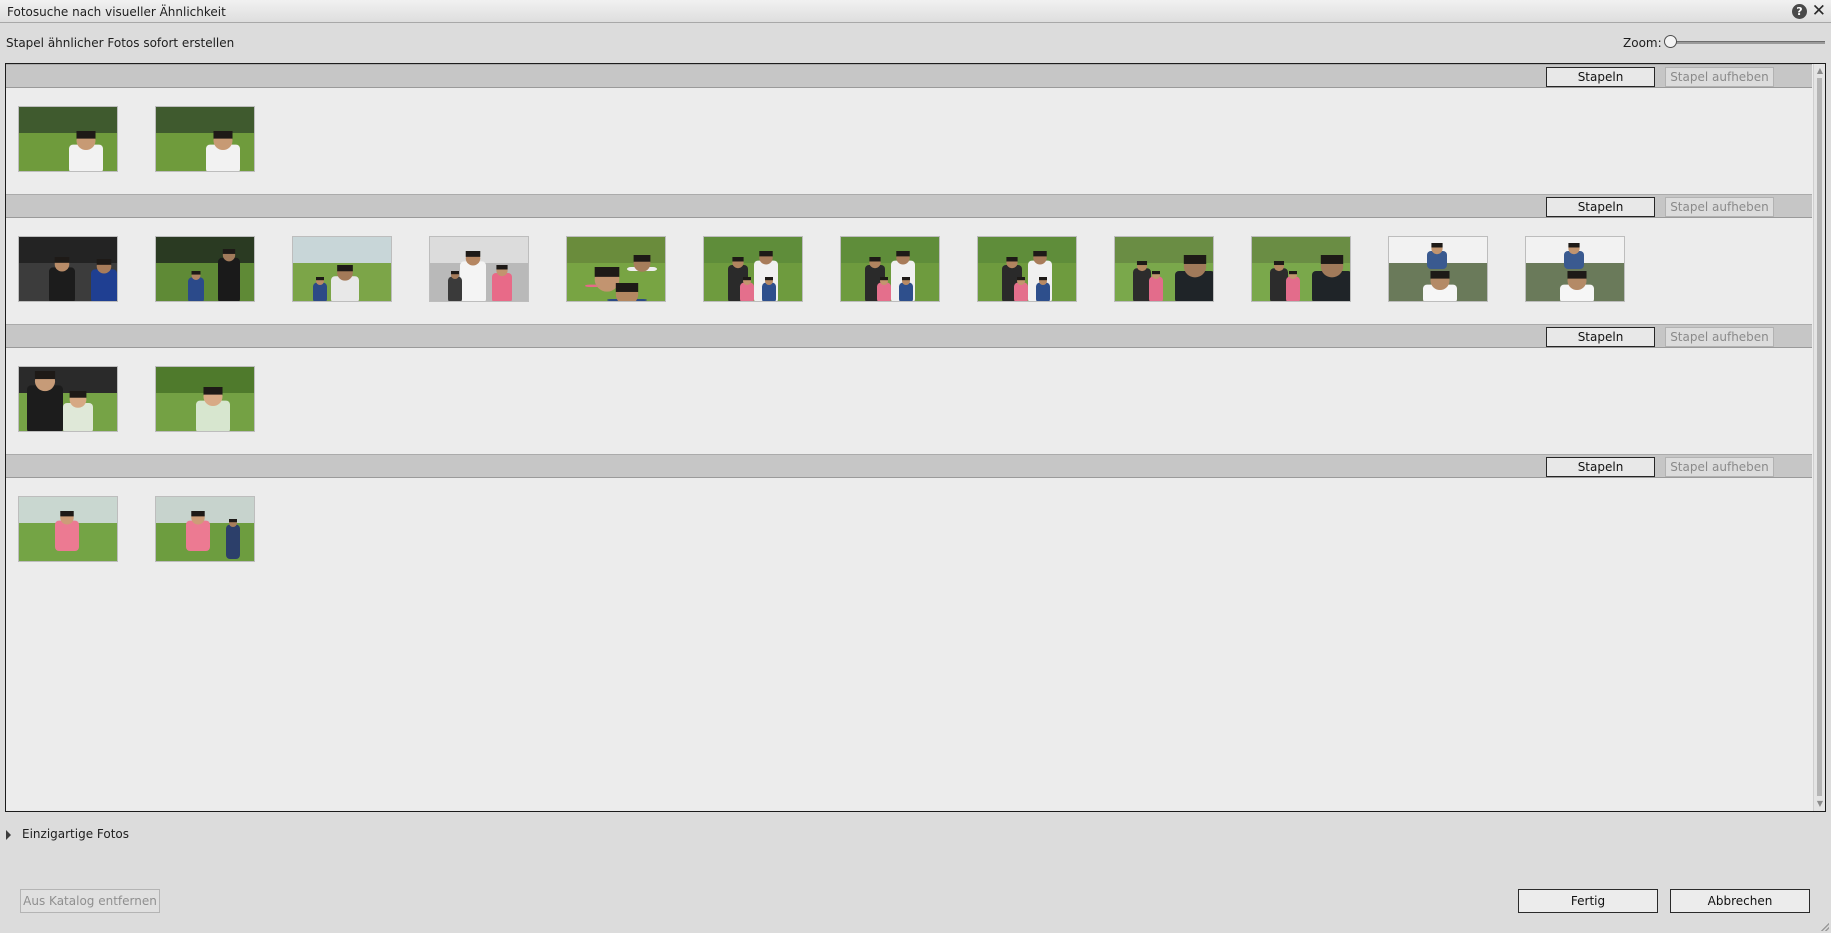 Image resolution: width=1831 pixels, height=933 pixels. I want to click on vertical-scrollbar: ▲ ▼, so click(1819, 437).